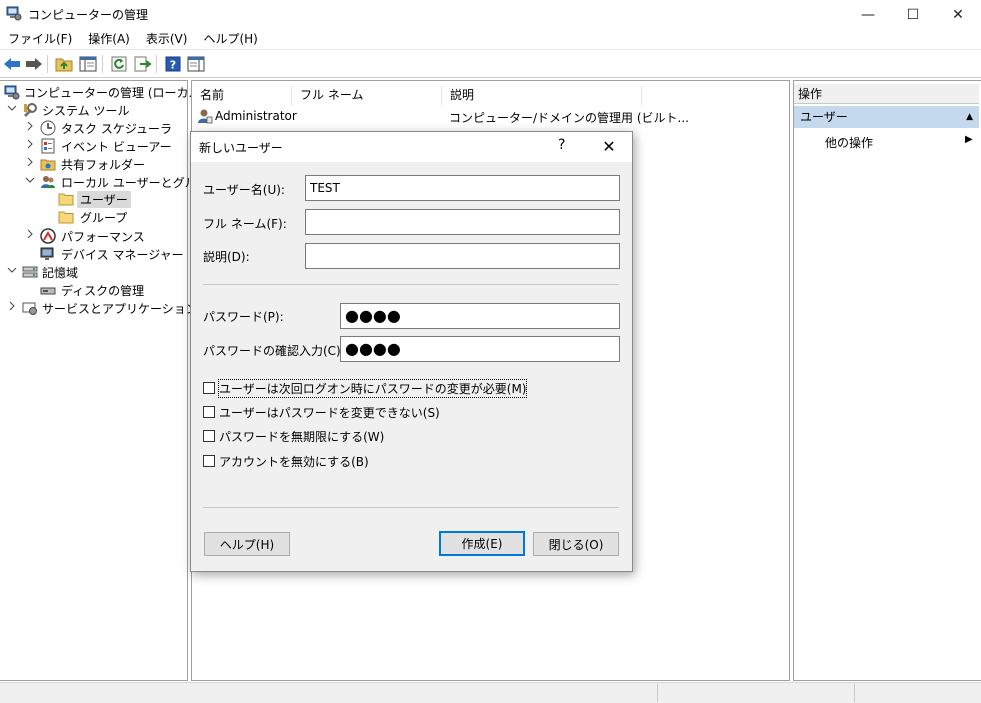  Describe the element at coordinates (274, 351) in the screenshot. I see `confirm-password-label: パスワードの確認入力(C):` at that location.